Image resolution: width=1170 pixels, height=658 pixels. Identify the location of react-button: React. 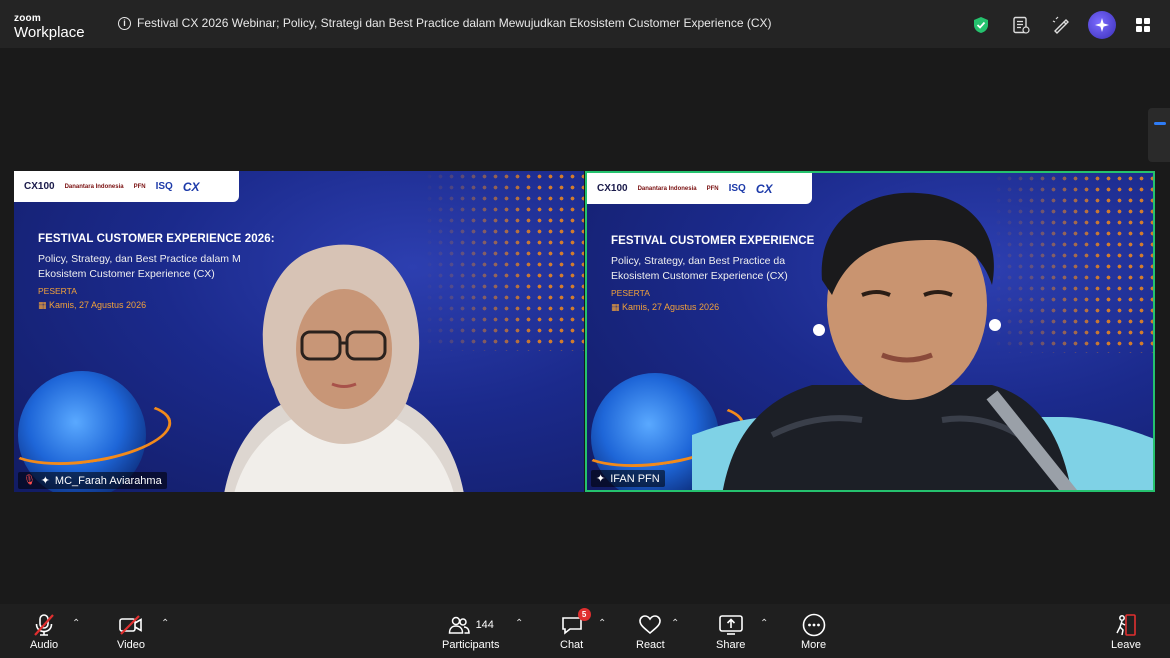
(650, 631).